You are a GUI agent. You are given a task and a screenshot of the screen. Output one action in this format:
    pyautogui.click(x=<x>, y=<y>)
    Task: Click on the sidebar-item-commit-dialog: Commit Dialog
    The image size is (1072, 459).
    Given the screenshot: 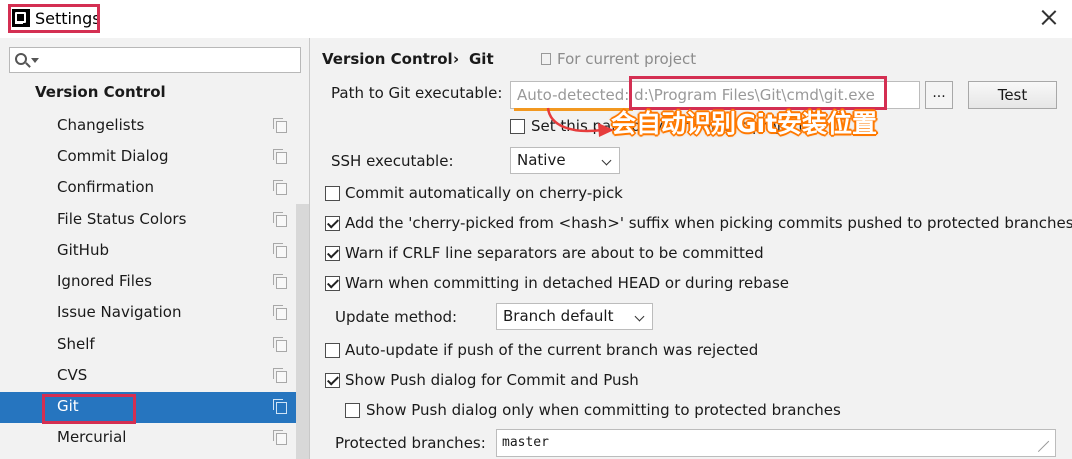 What is the action you would take?
    pyautogui.click(x=148, y=157)
    